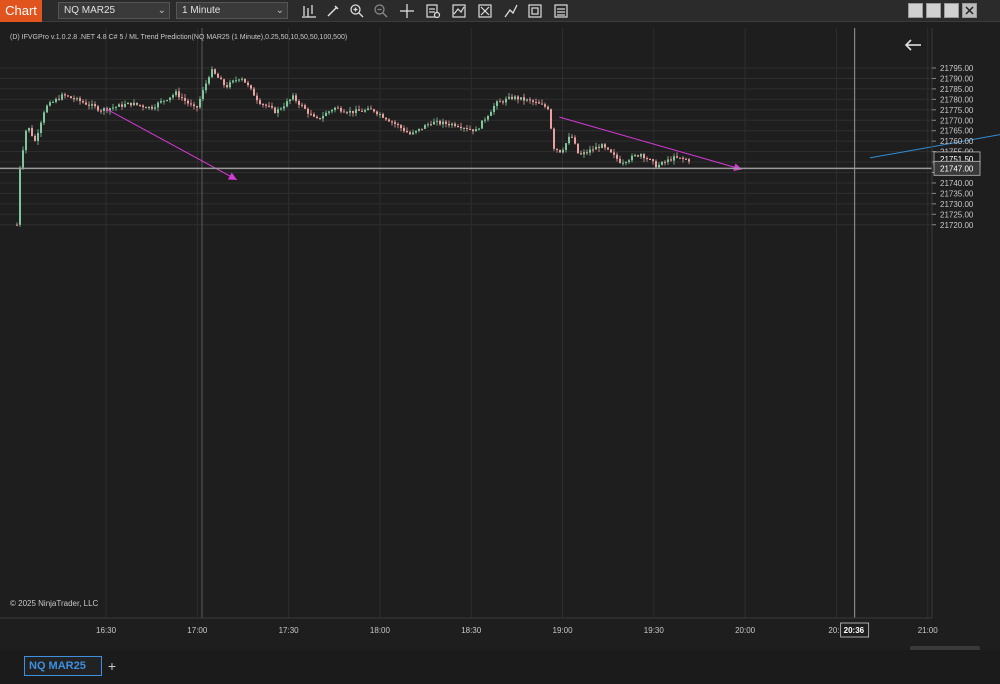 This screenshot has width=1000, height=684. I want to click on crosshair-price-label: 21747.00, so click(957, 168).